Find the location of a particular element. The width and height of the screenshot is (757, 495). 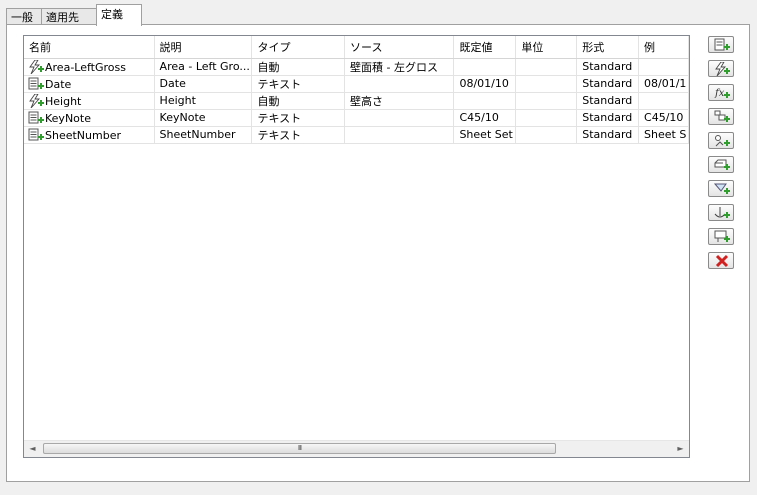

cell-default: Sheet Set is located at coordinates (485, 135).